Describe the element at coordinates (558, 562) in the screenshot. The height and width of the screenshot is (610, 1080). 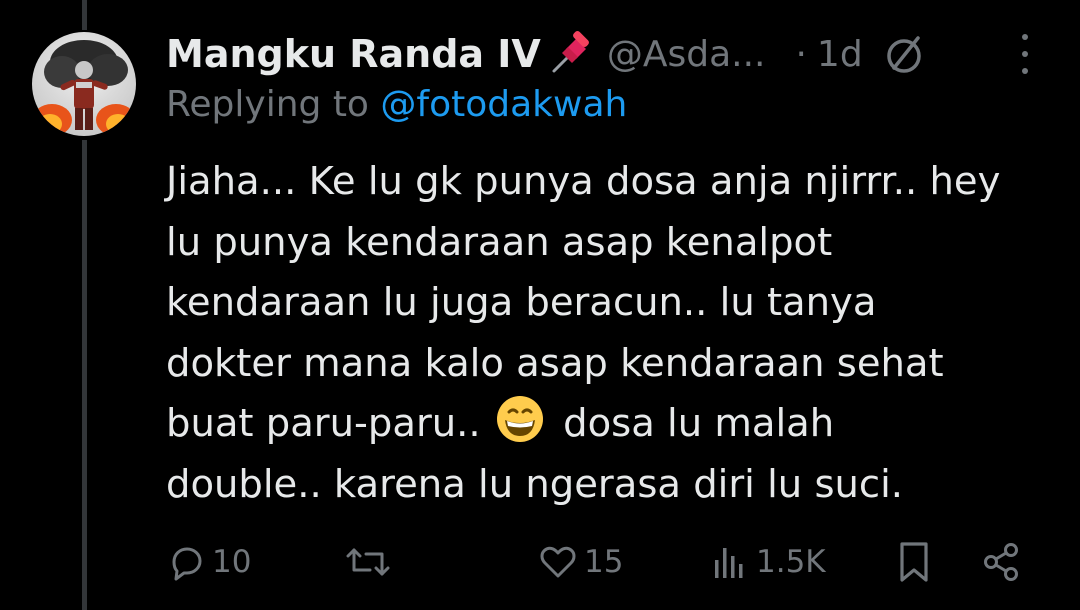
I see `heart-icon` at that location.